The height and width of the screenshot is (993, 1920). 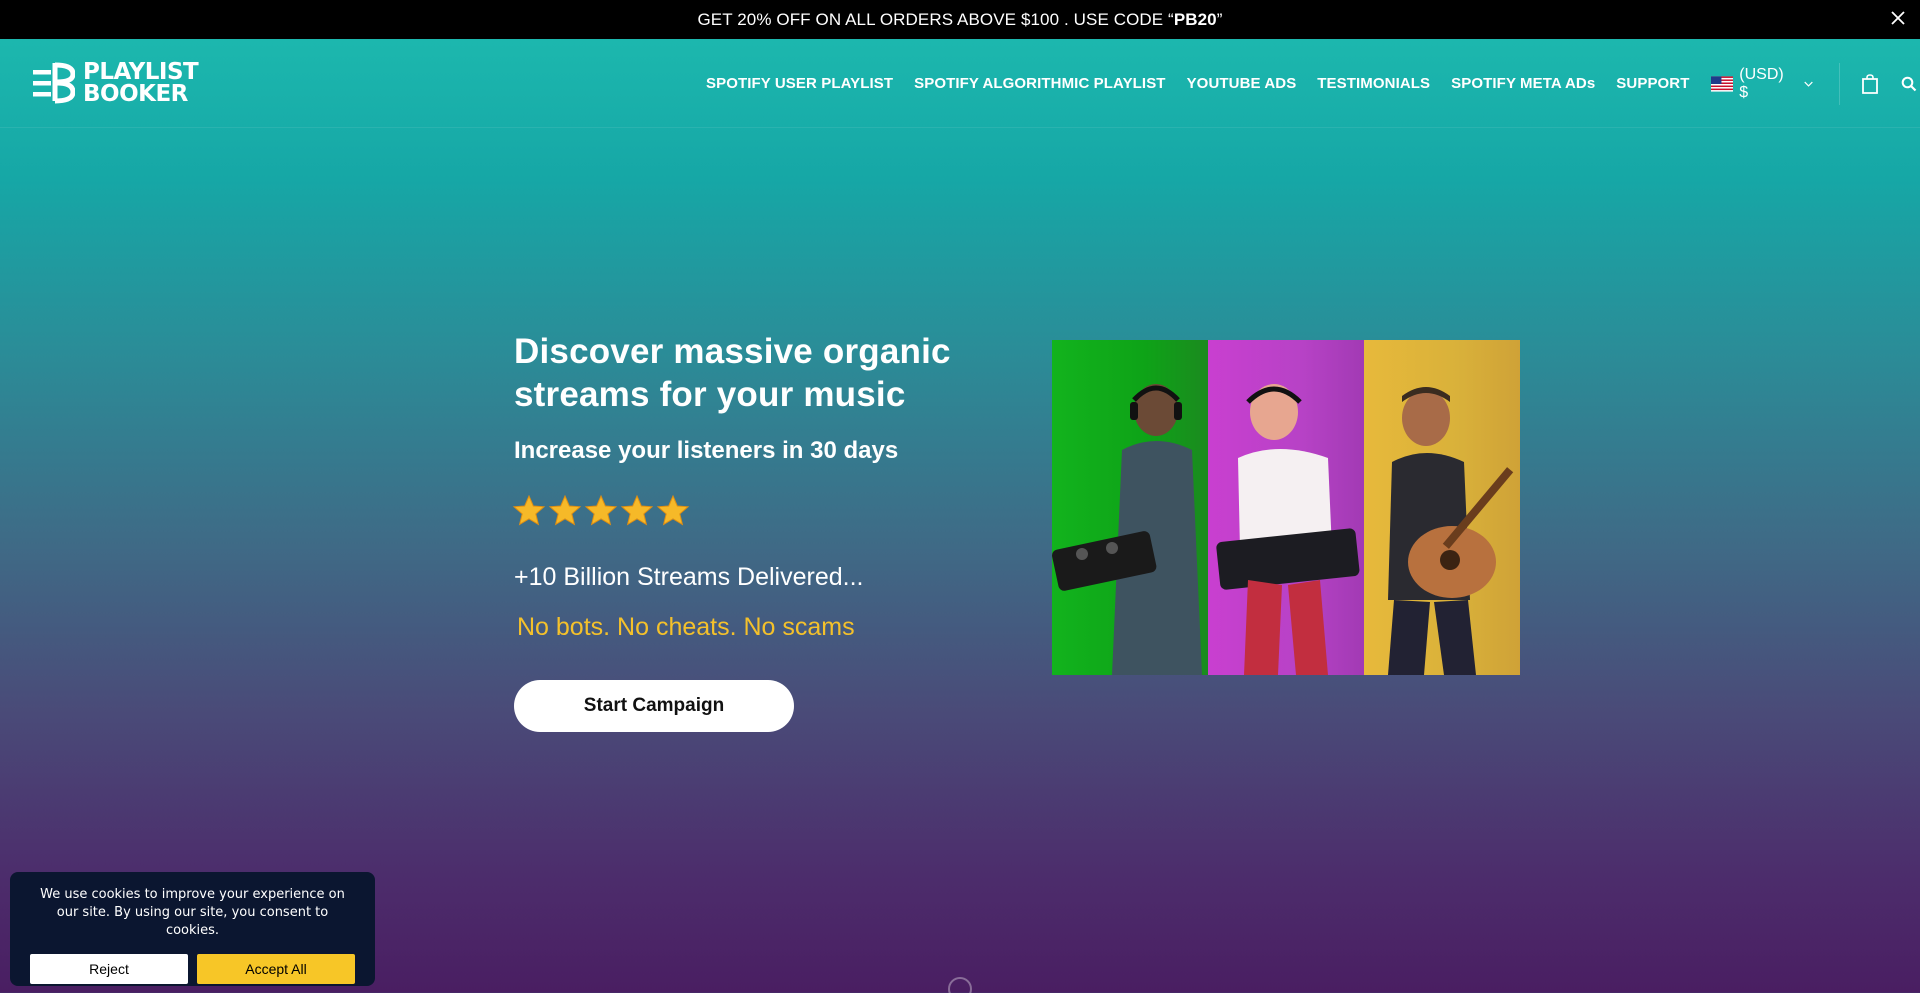 I want to click on currency-label: (USD) $, so click(x=1761, y=83).